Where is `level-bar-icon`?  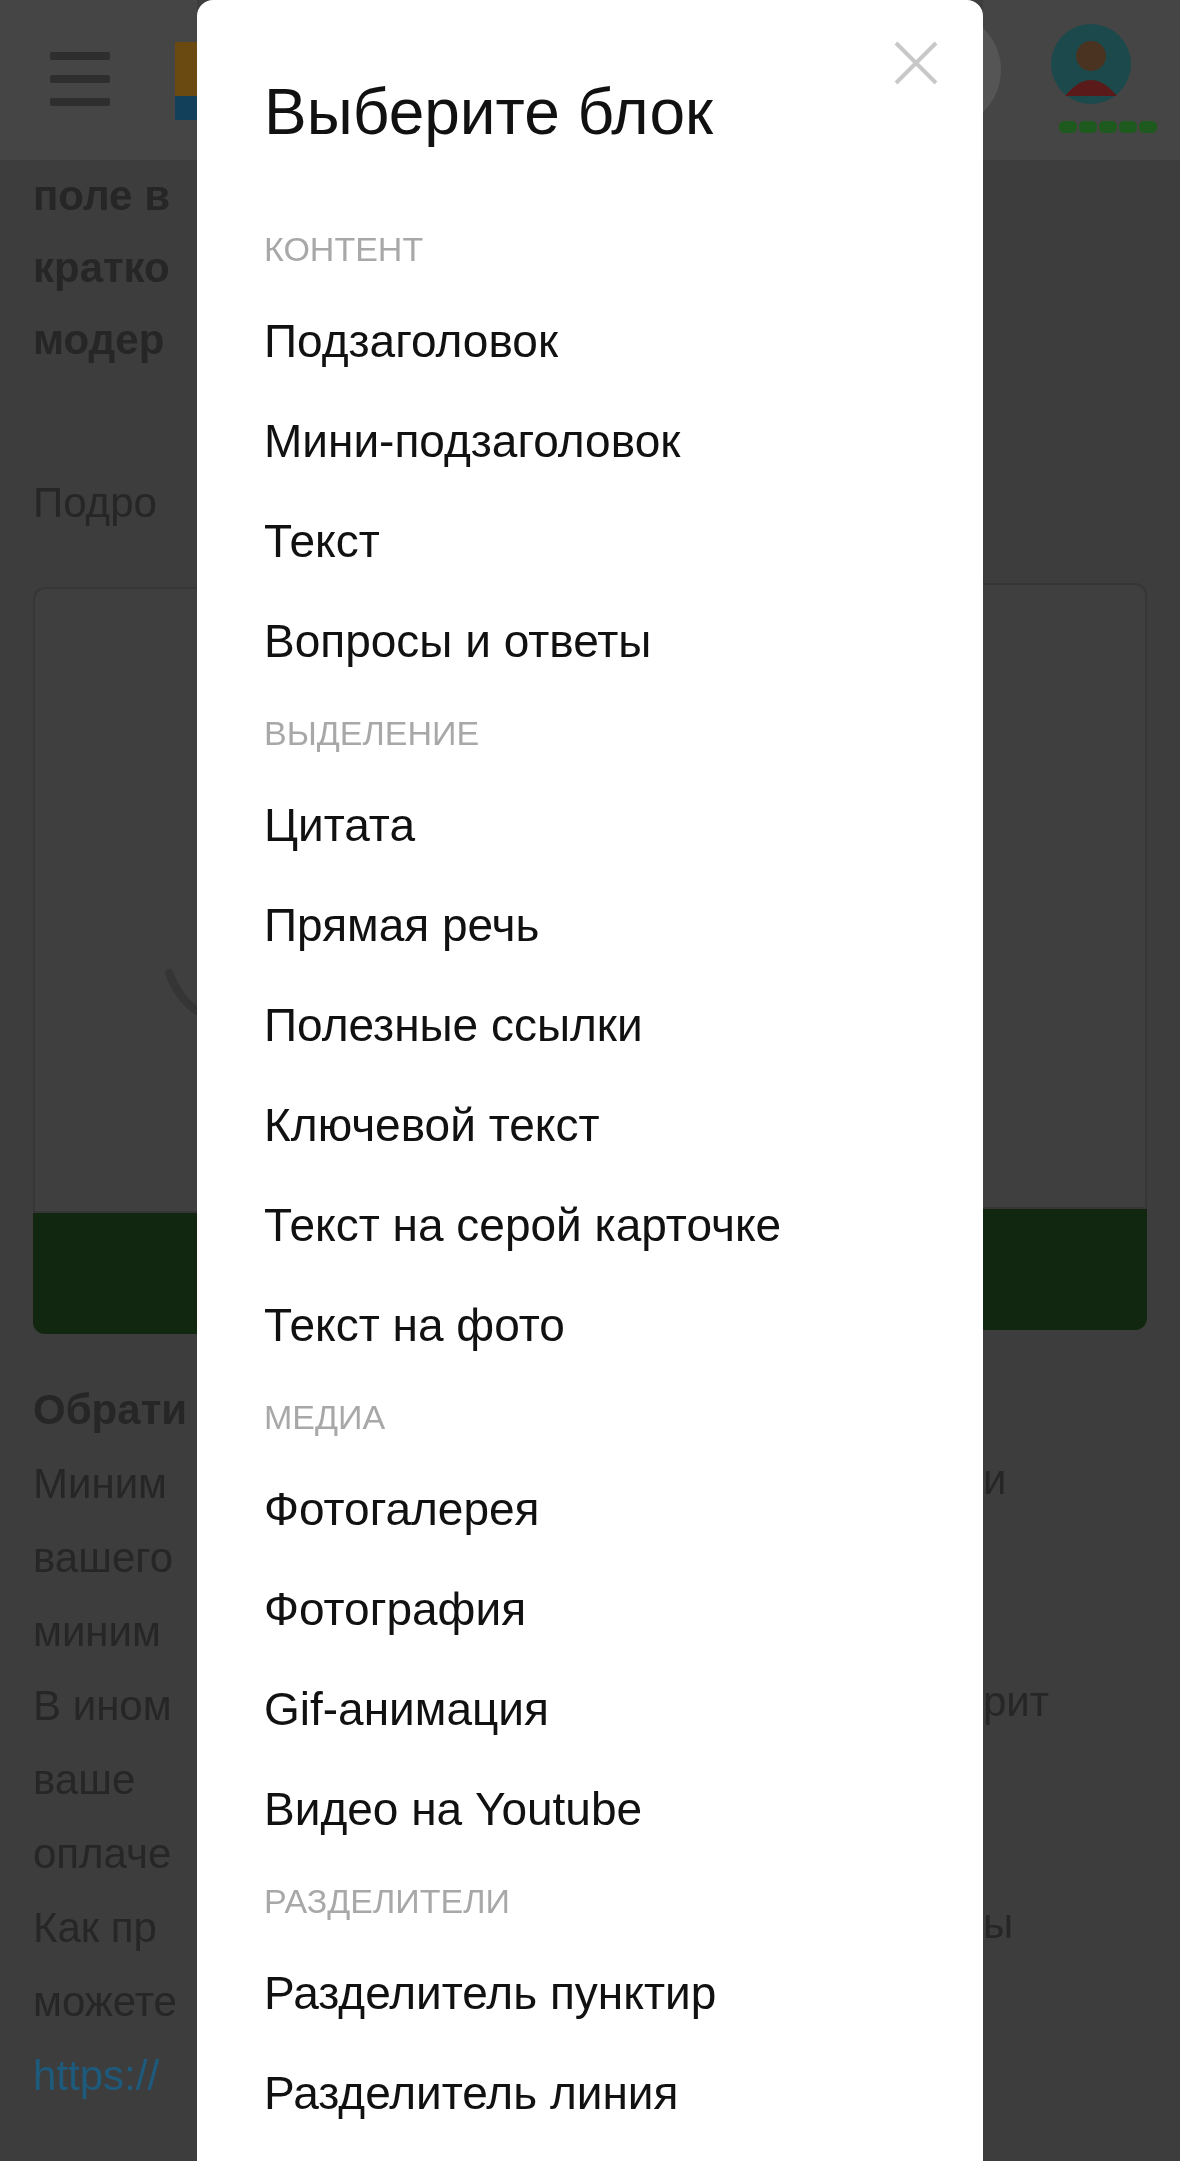 level-bar-icon is located at coordinates (1108, 127).